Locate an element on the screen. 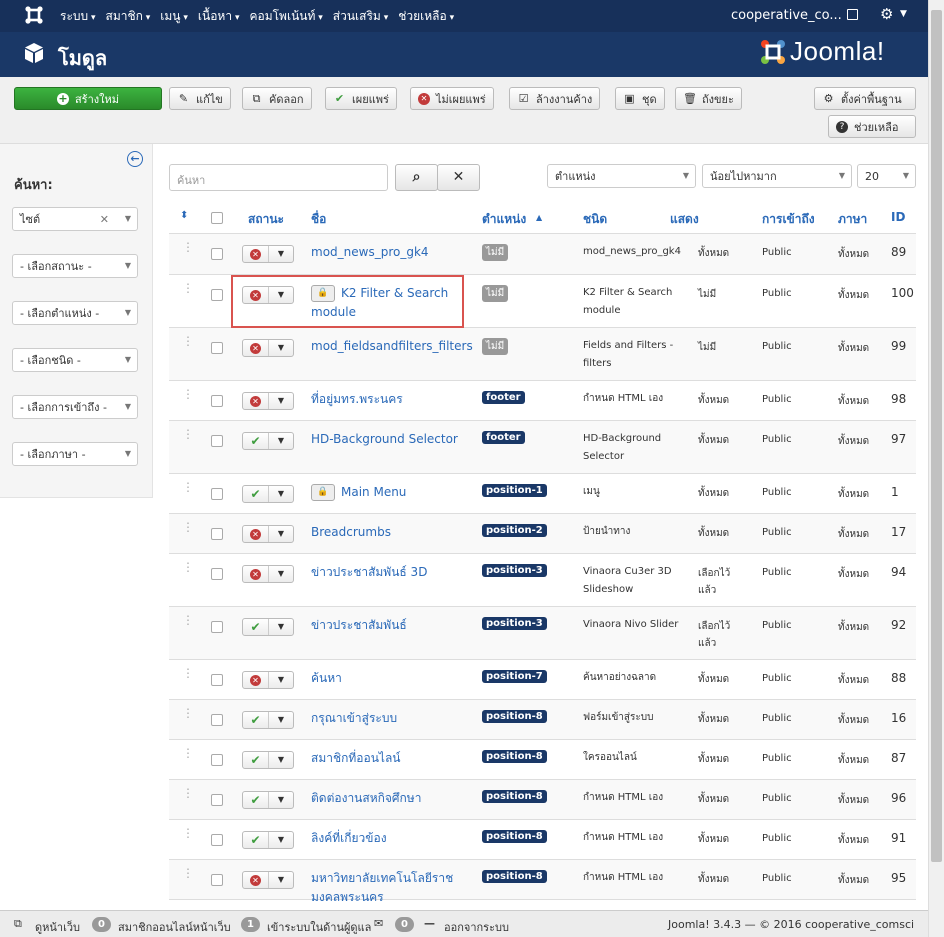 This screenshot has height=937, width=944. module-title-link: HD-Background Selector is located at coordinates (384, 439).